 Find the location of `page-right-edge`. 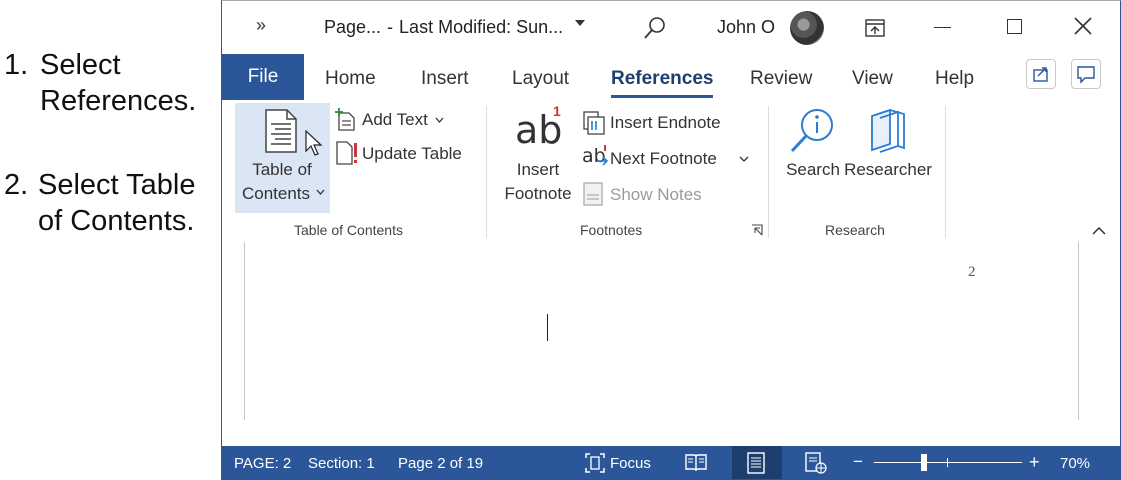

page-right-edge is located at coordinates (1078, 331).